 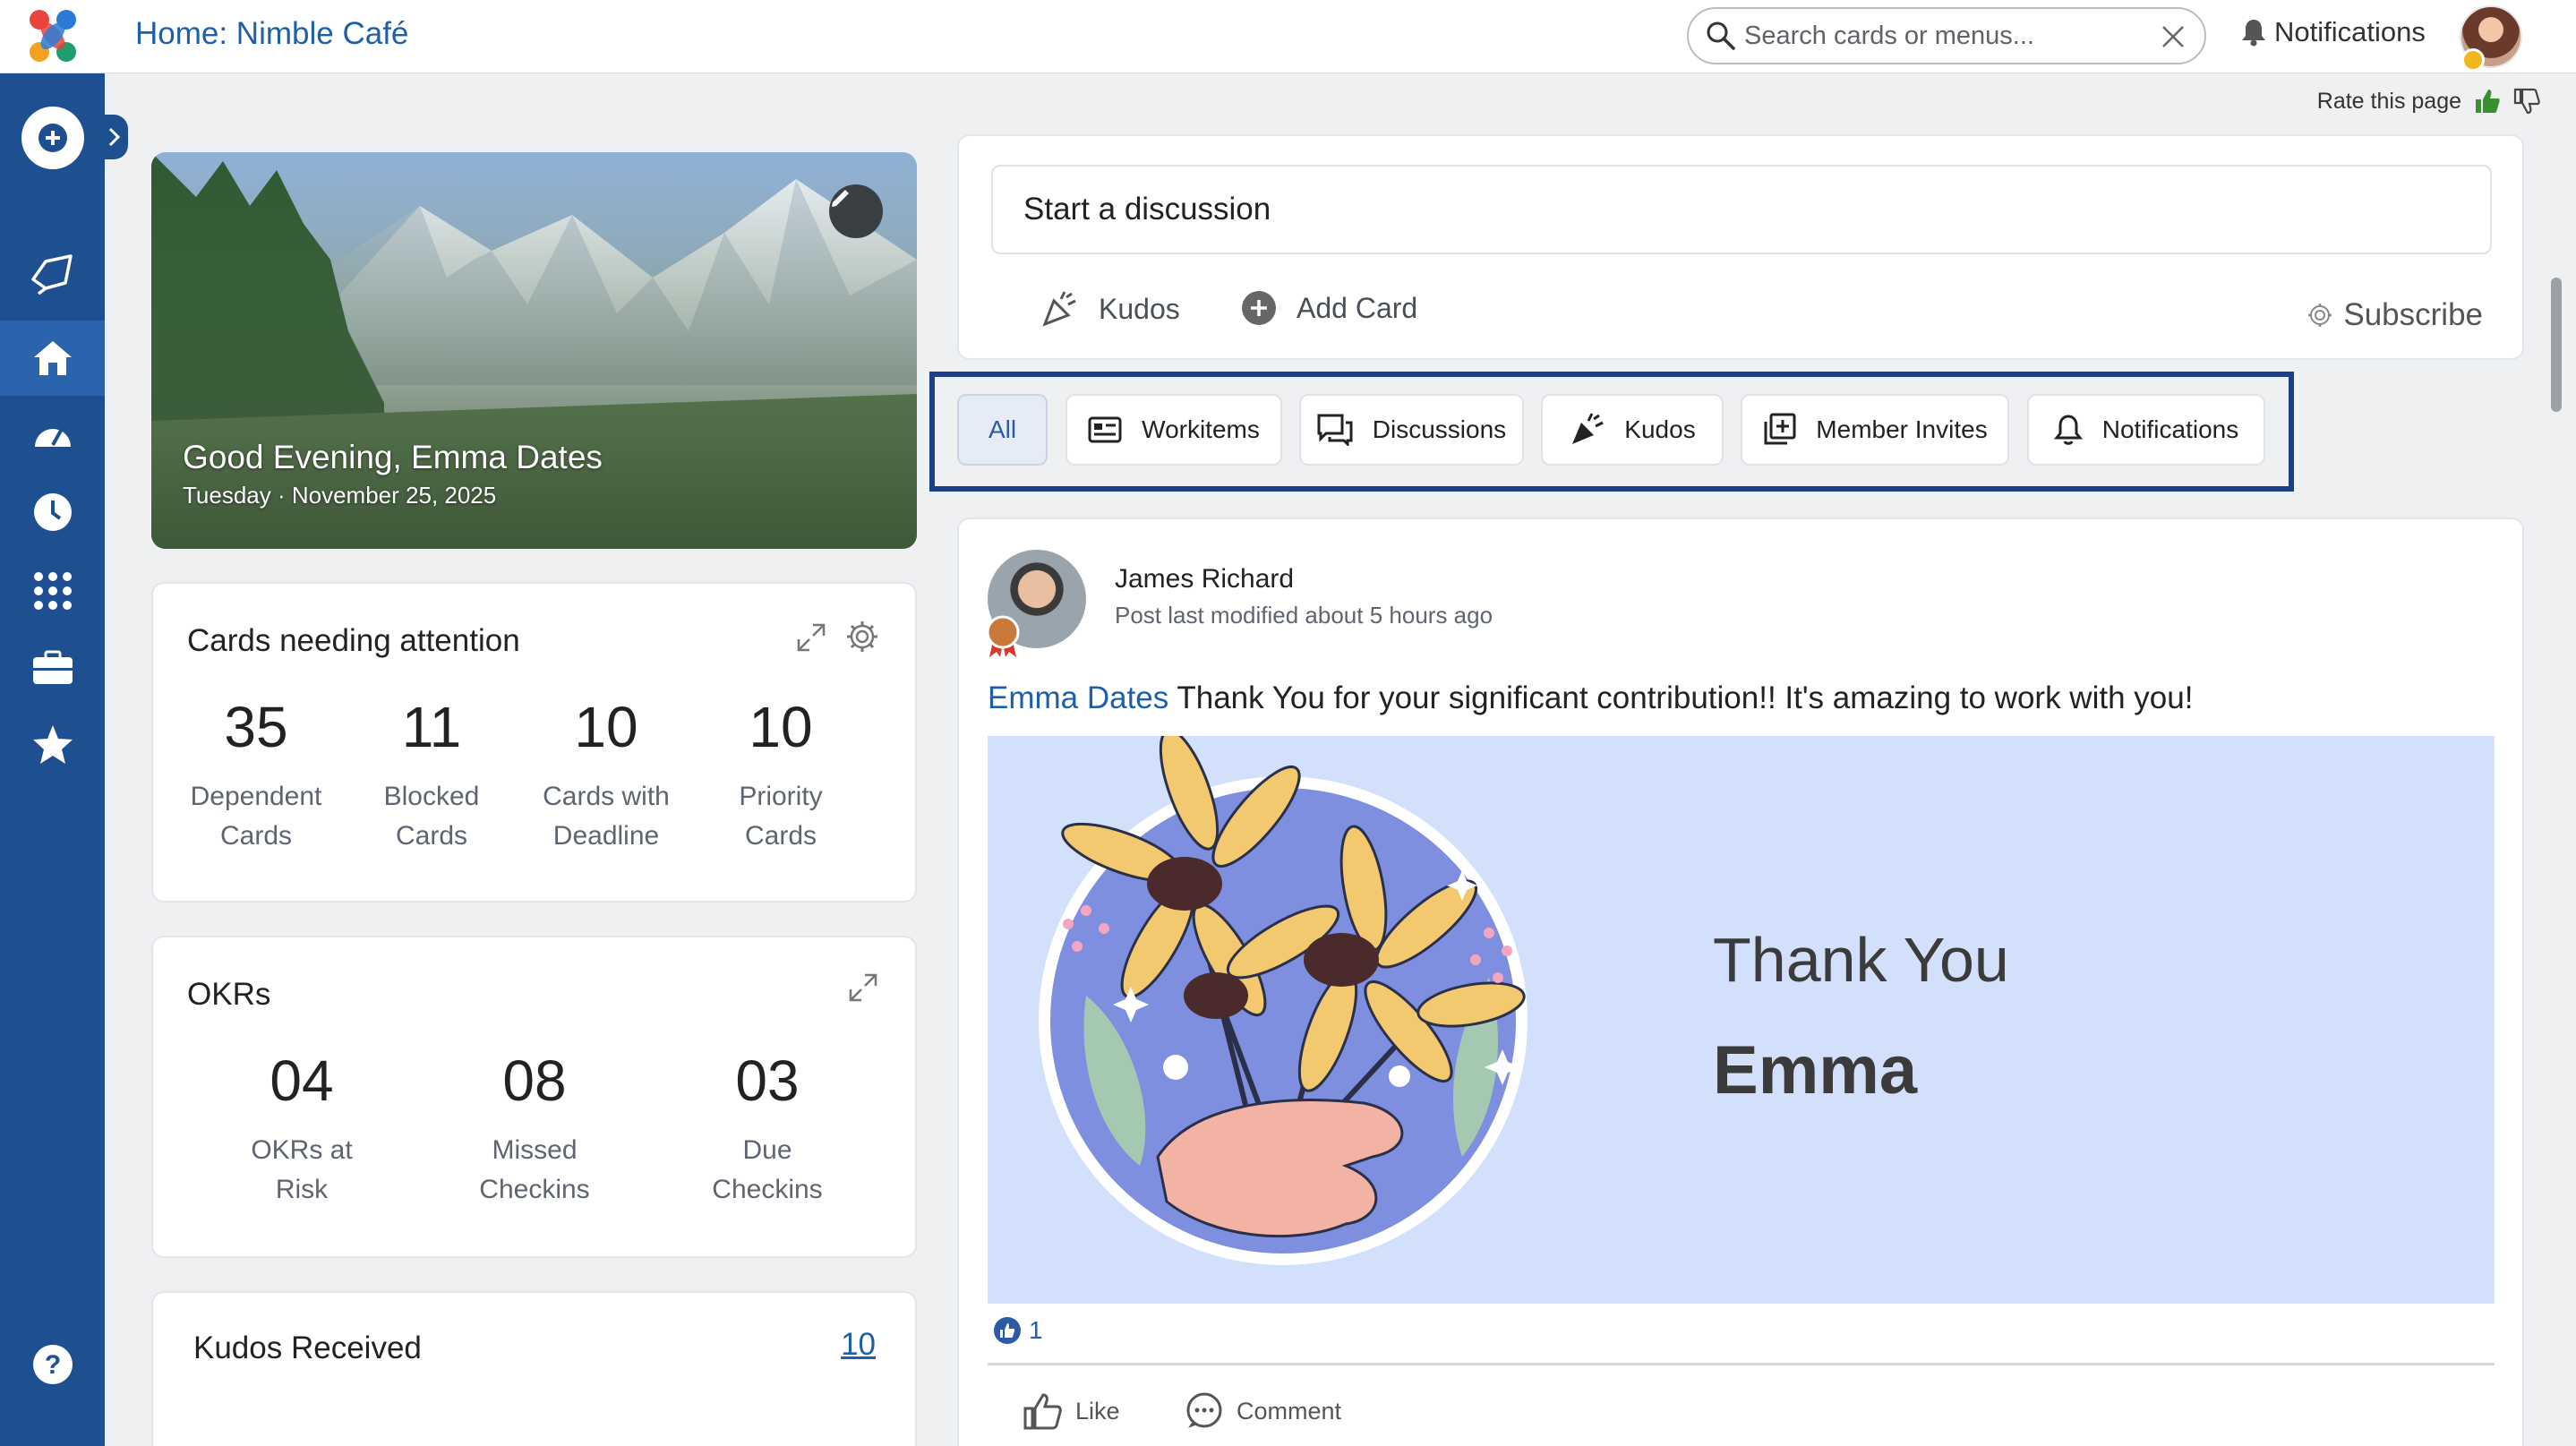 I want to click on nav-work, so click(x=52, y=668).